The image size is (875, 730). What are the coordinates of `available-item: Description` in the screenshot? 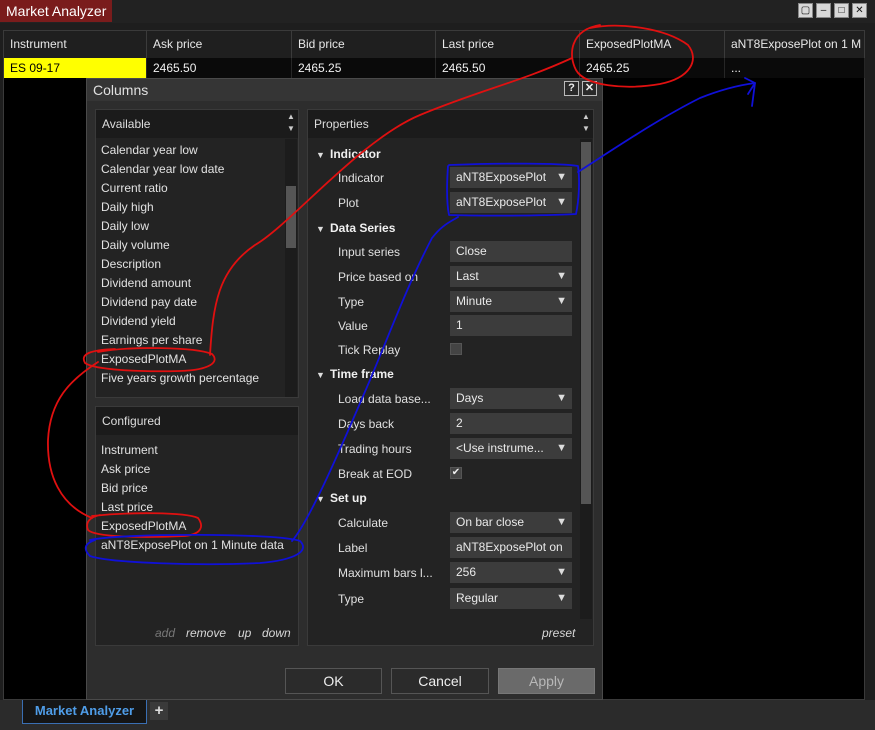 It's located at (131, 264).